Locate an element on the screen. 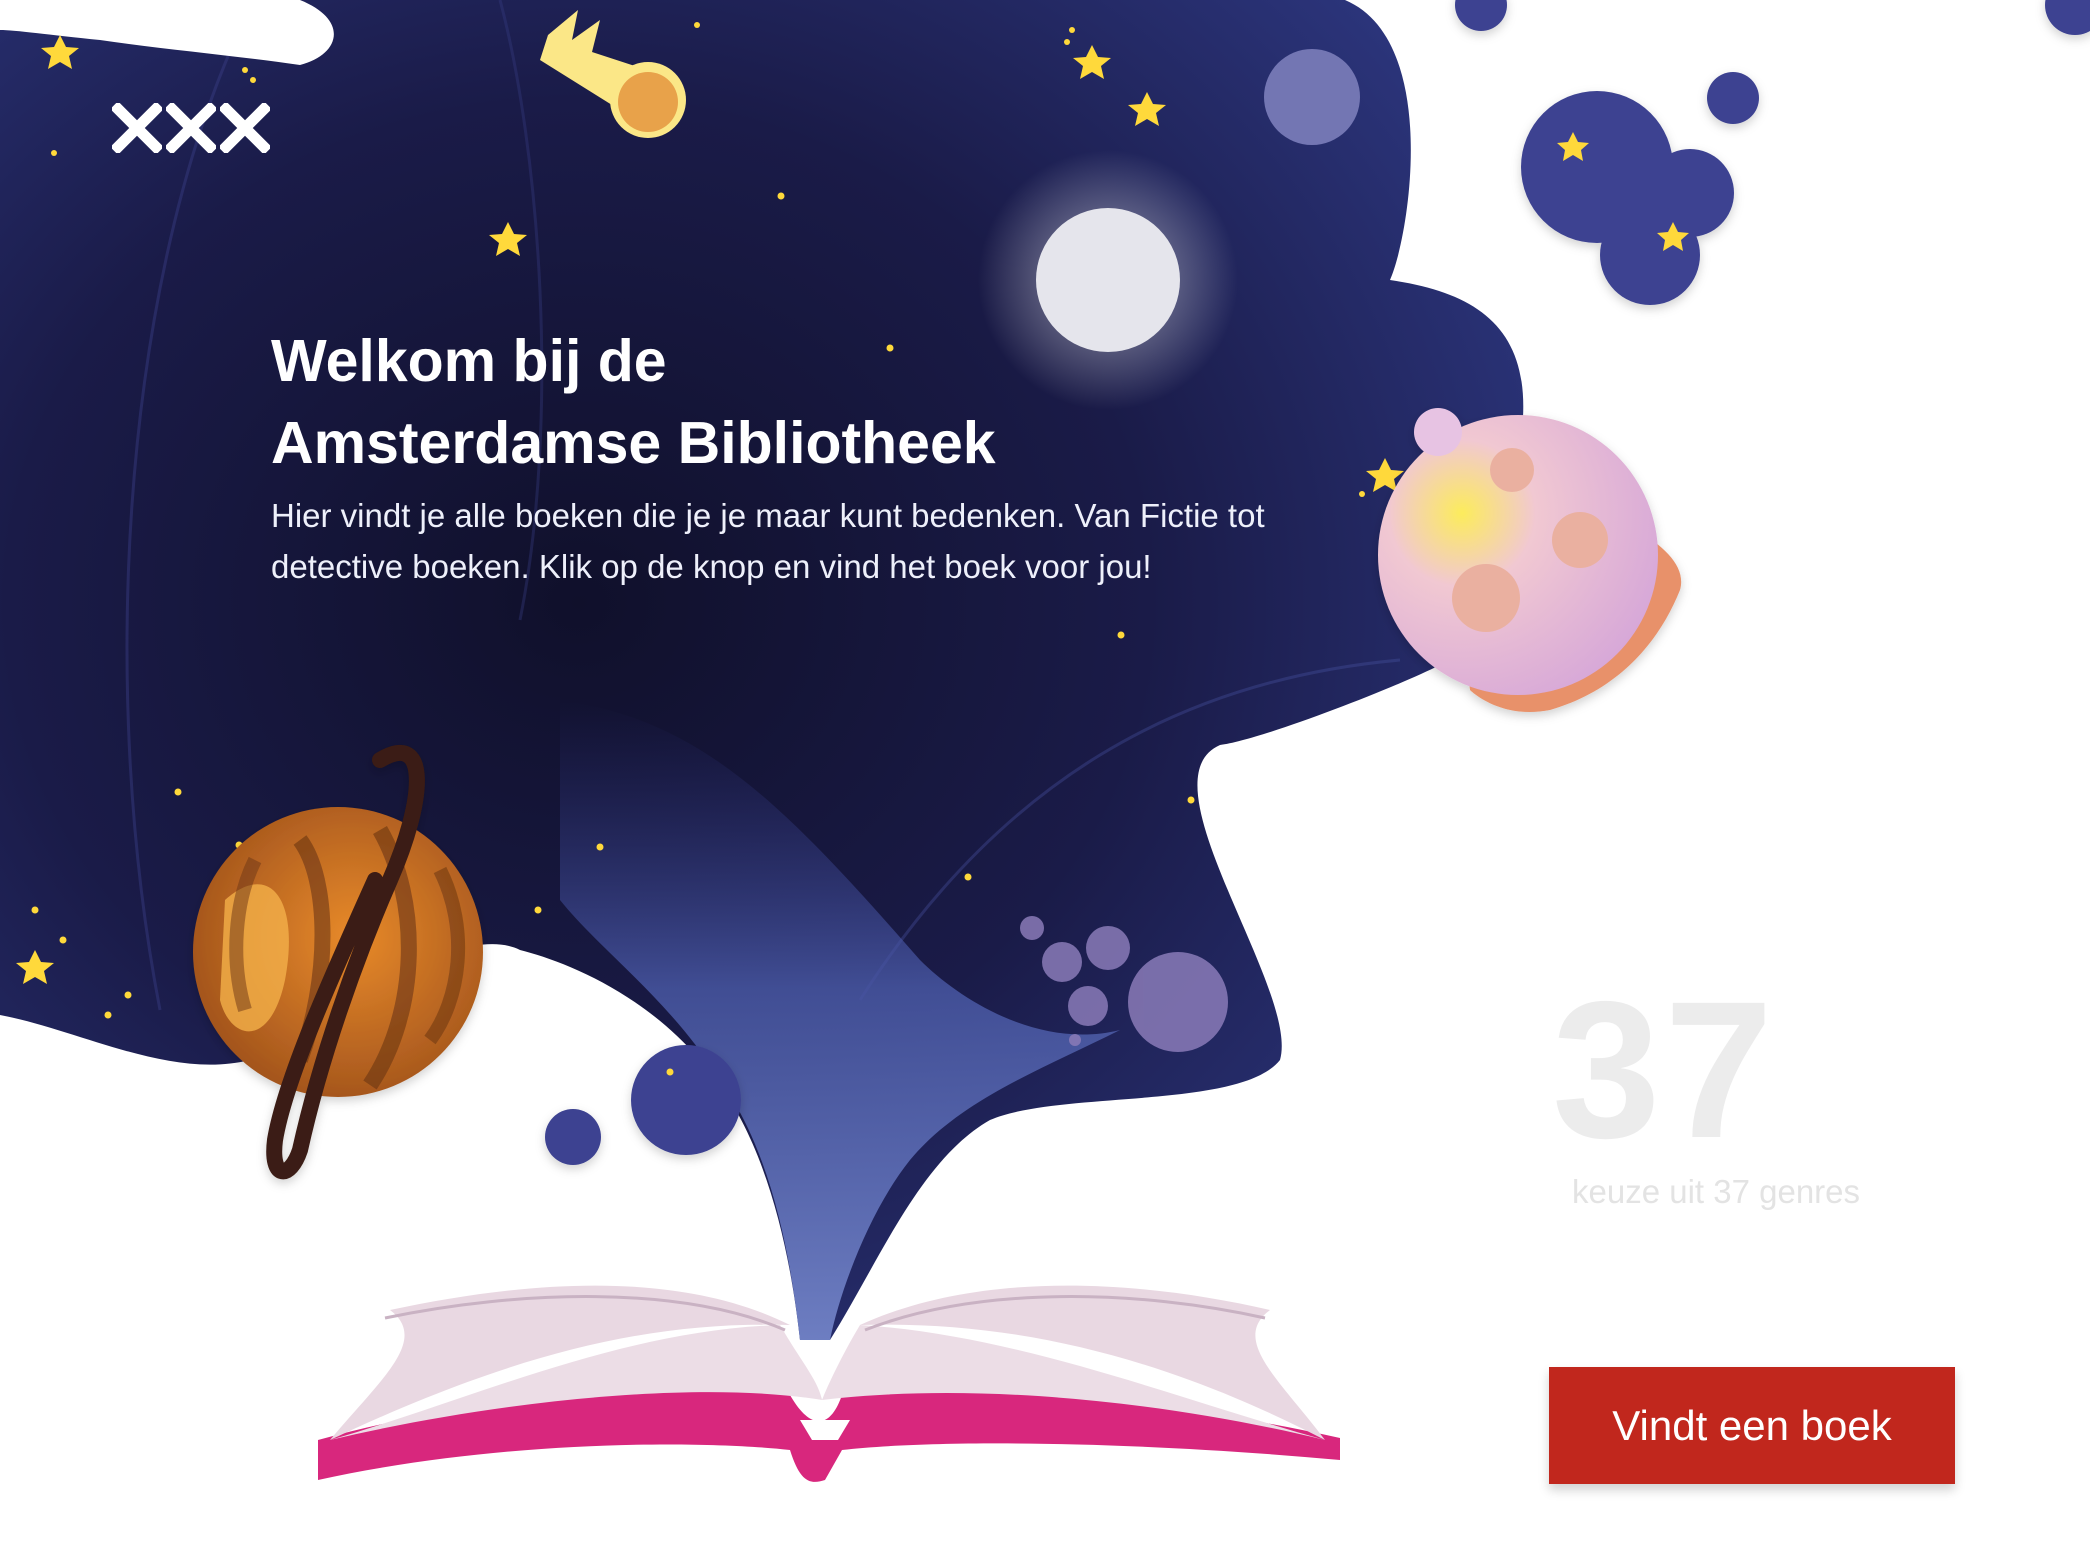  moon is located at coordinates (1312, 97).